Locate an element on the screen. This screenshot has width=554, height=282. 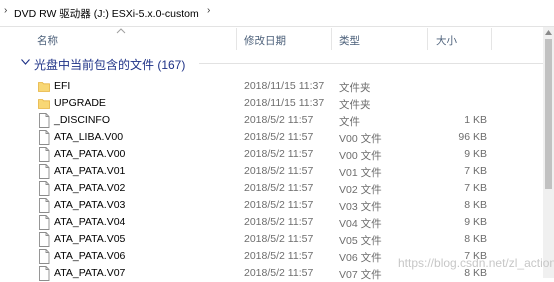
file-row: ATA_PATA.V01 2018/5/2 11:57 V01 文件 7 KB is located at coordinates (277, 171).